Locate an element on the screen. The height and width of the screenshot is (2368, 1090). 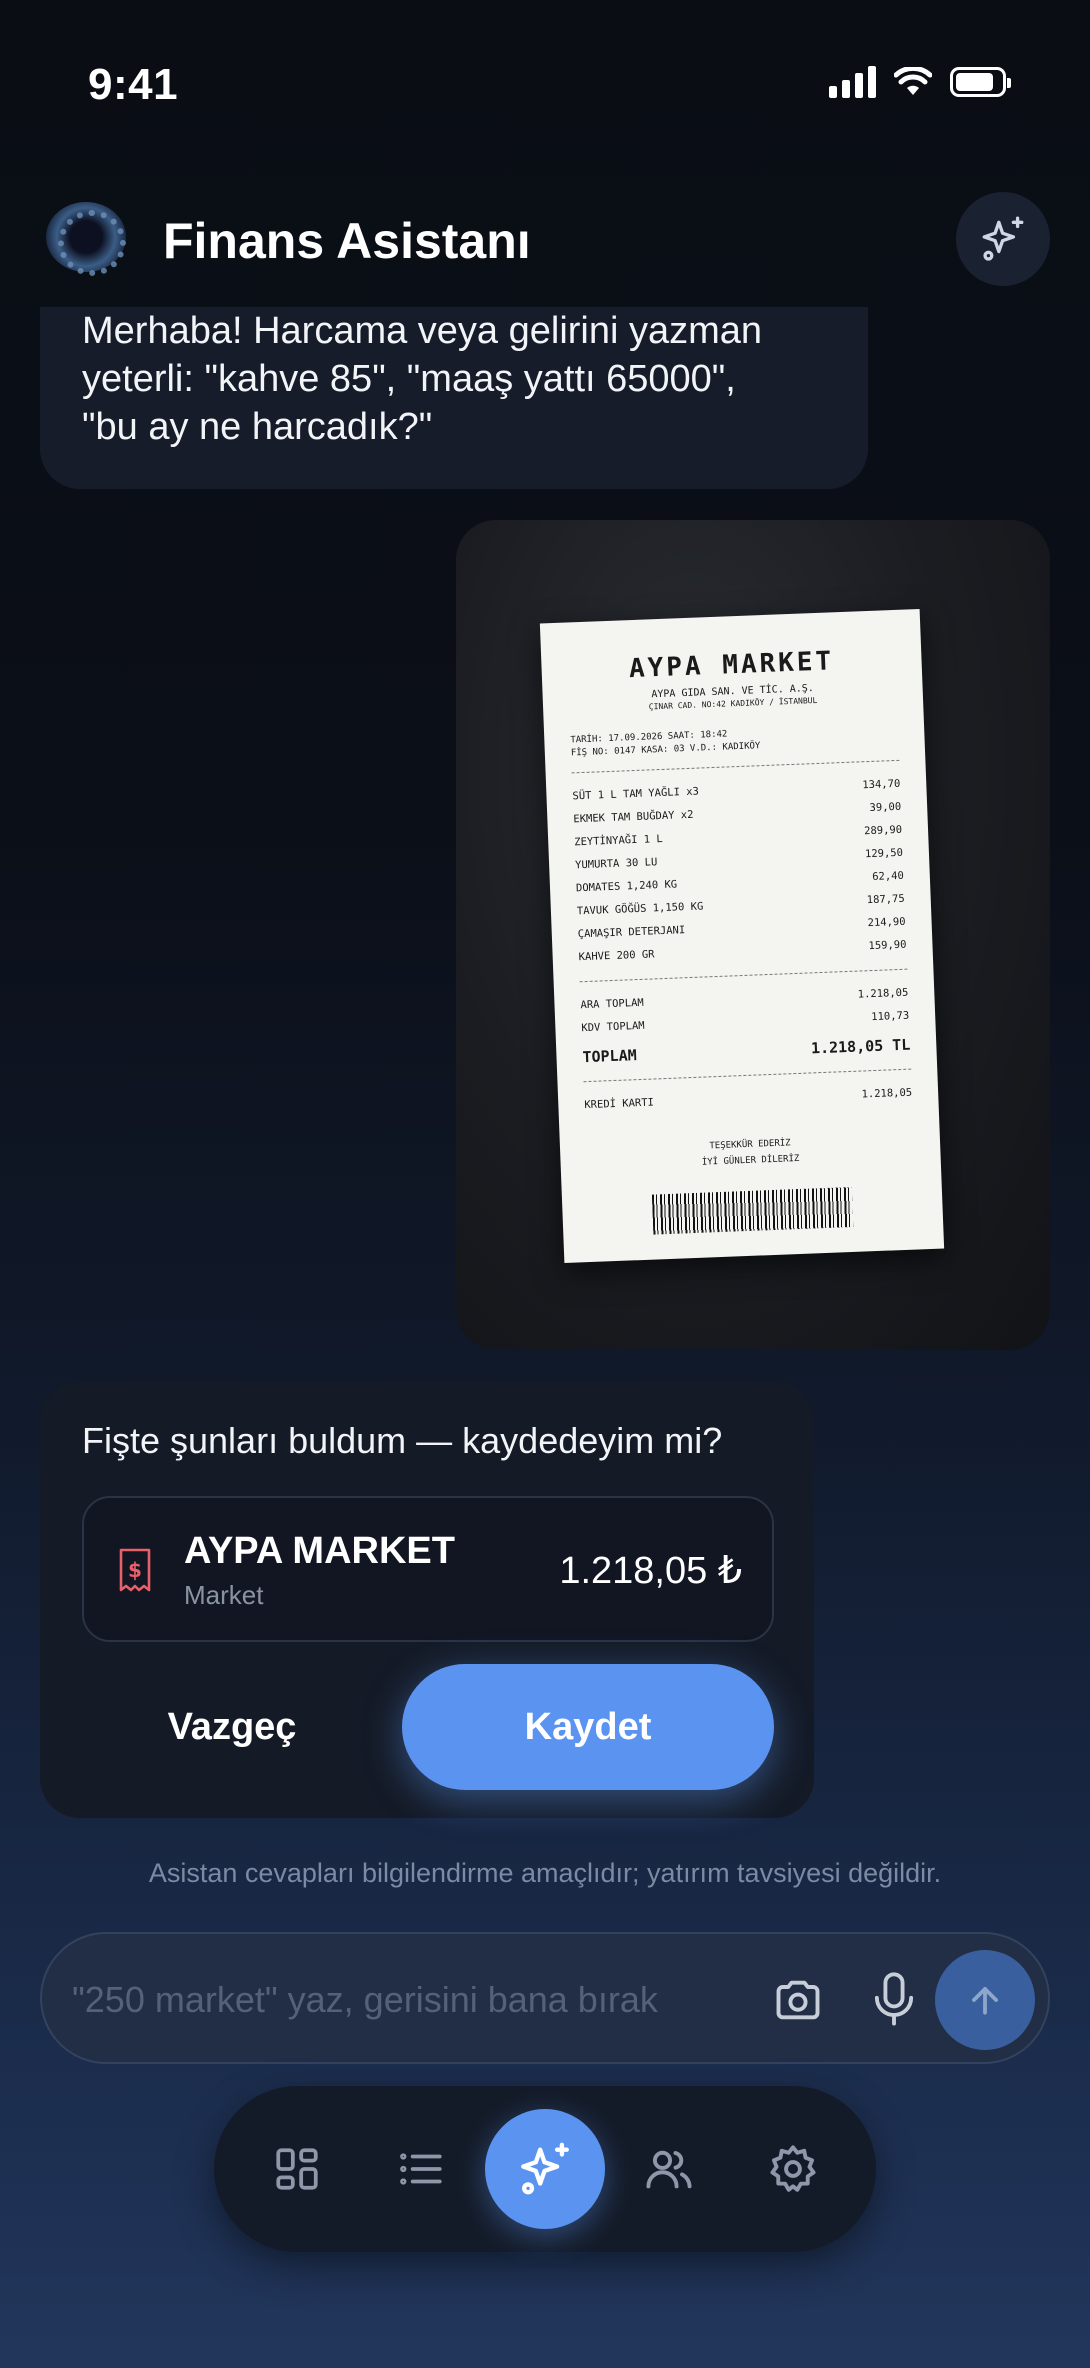
nav-assistant is located at coordinates (545, 2169).